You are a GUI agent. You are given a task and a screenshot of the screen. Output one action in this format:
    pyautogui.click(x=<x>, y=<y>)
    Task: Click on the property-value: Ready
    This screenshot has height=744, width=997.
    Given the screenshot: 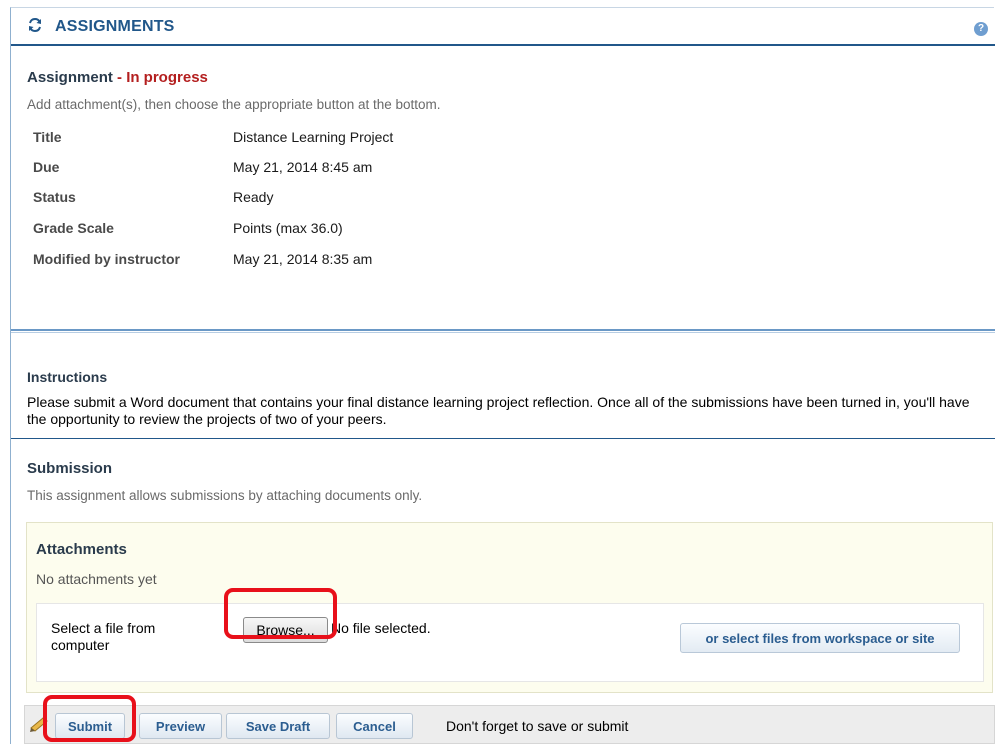 What is the action you would take?
    pyautogui.click(x=253, y=197)
    